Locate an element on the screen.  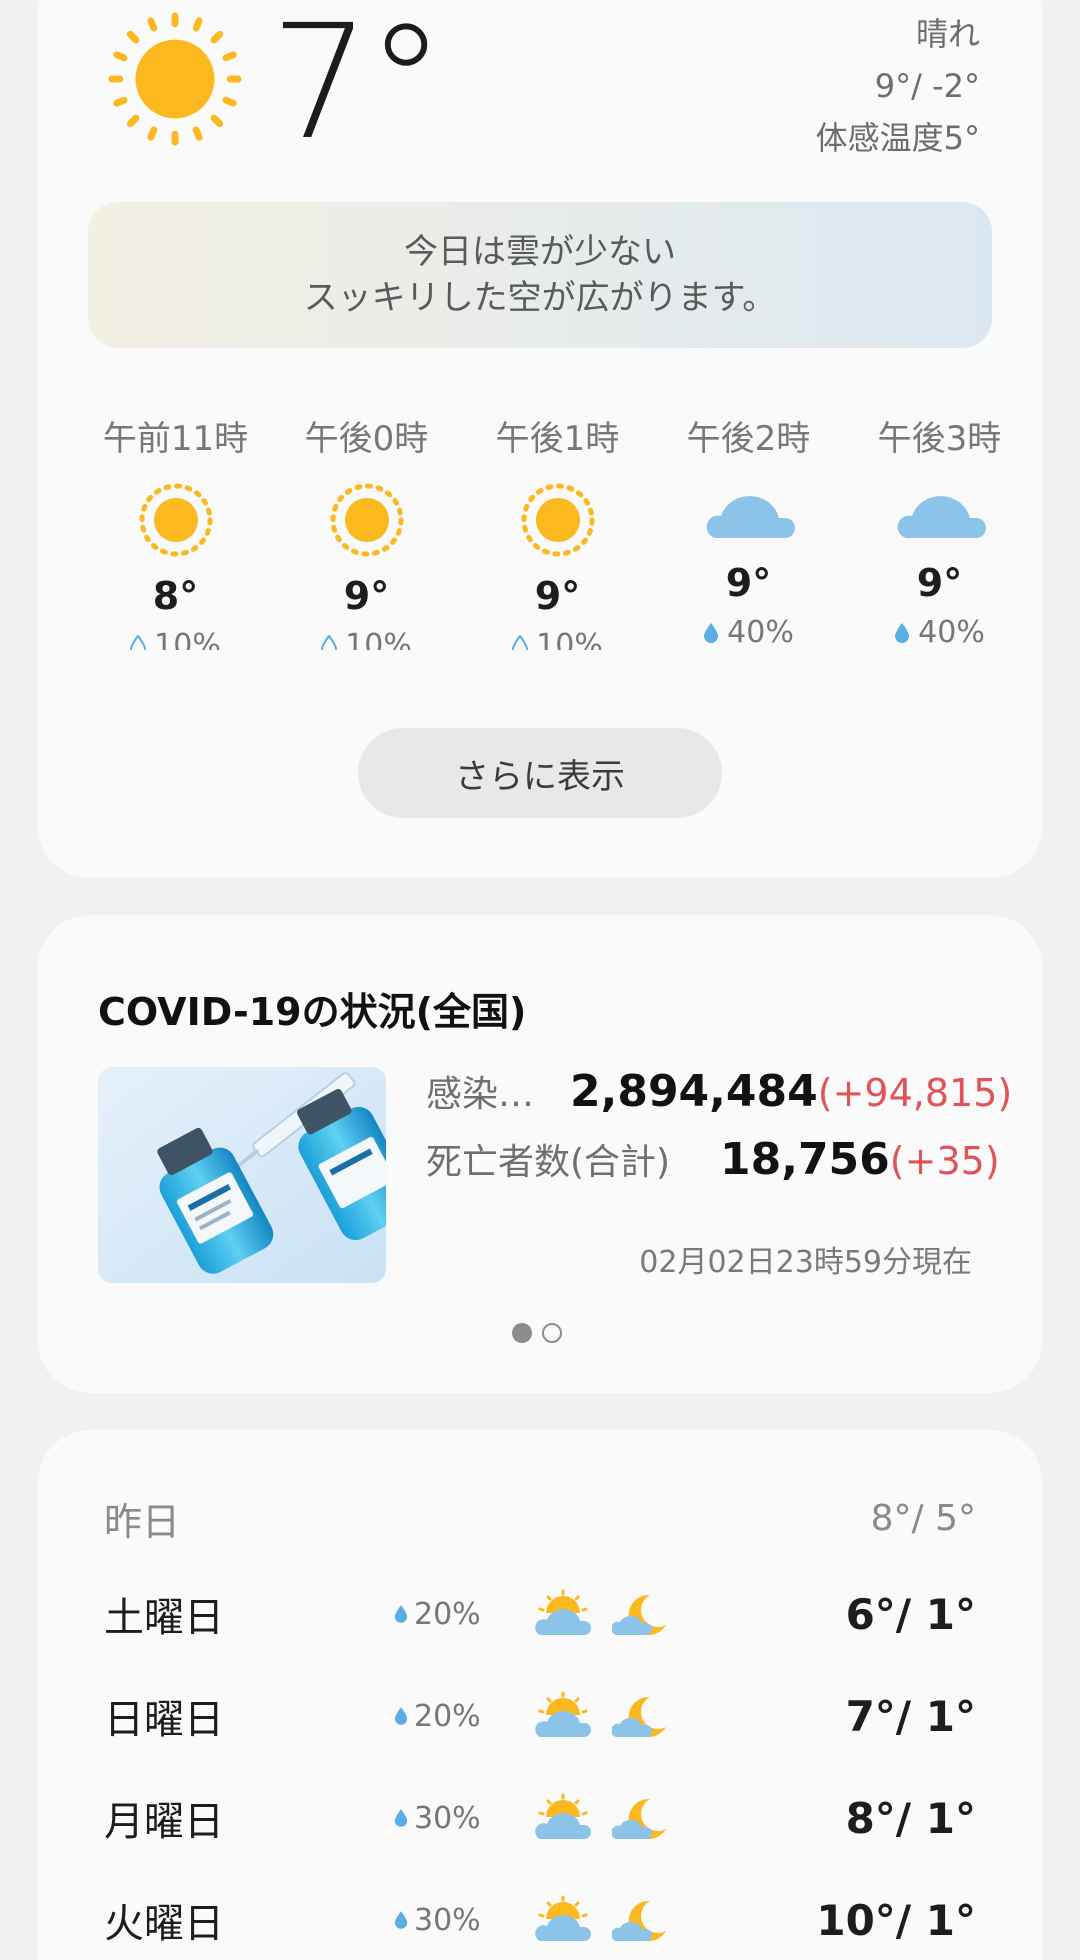
deaths-label: 死亡者数(合計) is located at coordinates (548, 1162).